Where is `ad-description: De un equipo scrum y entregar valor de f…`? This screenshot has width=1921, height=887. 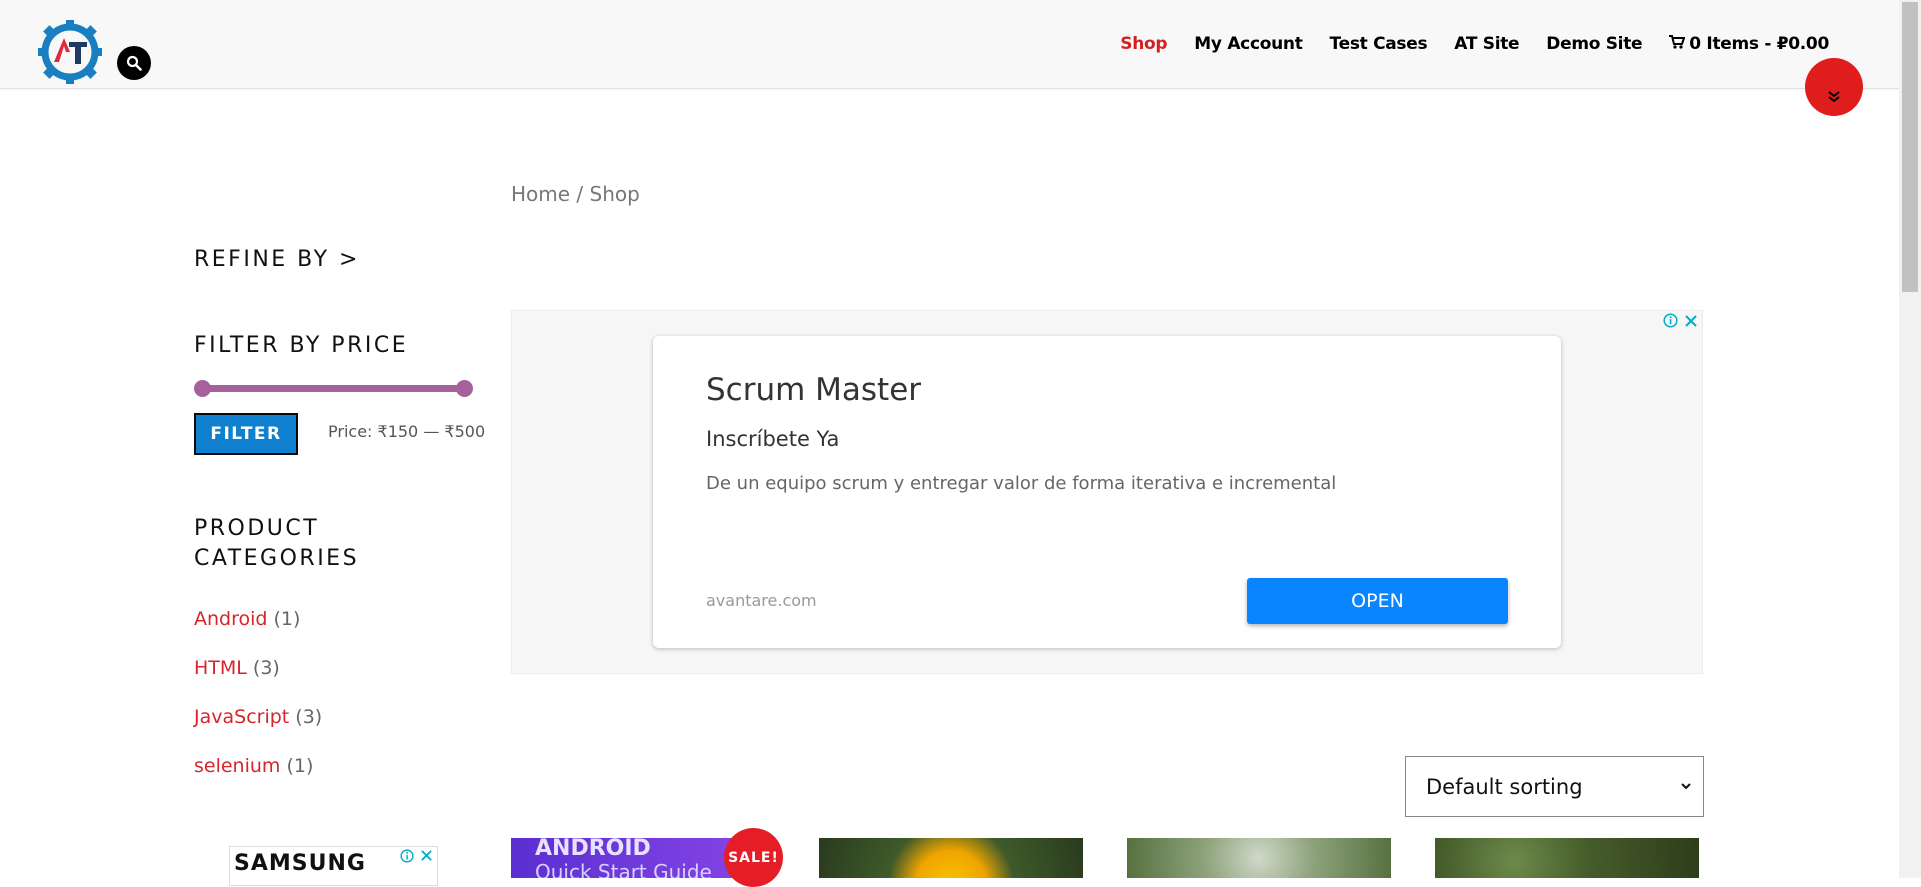
ad-description: De un equipo scrum y entregar valor de f… is located at coordinates (1021, 483).